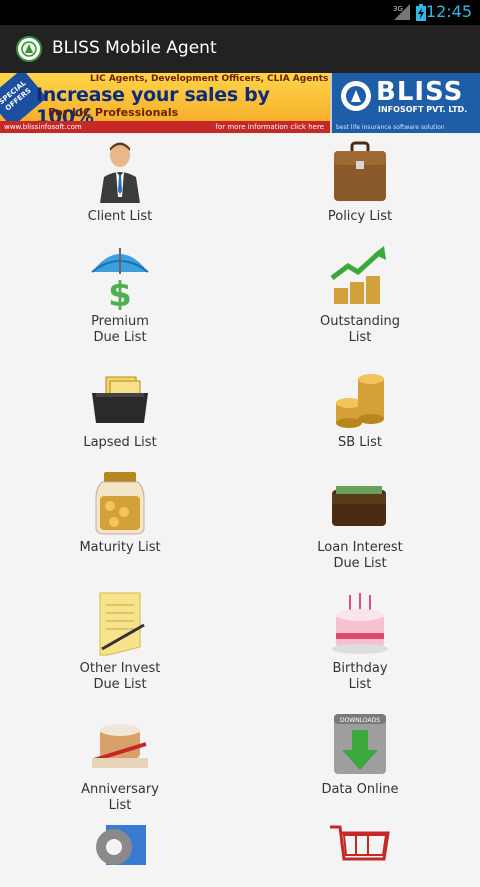 This screenshot has width=480, height=887. What do you see at coordinates (360, 789) in the screenshot?
I see `menu-label: Data Online` at bounding box center [360, 789].